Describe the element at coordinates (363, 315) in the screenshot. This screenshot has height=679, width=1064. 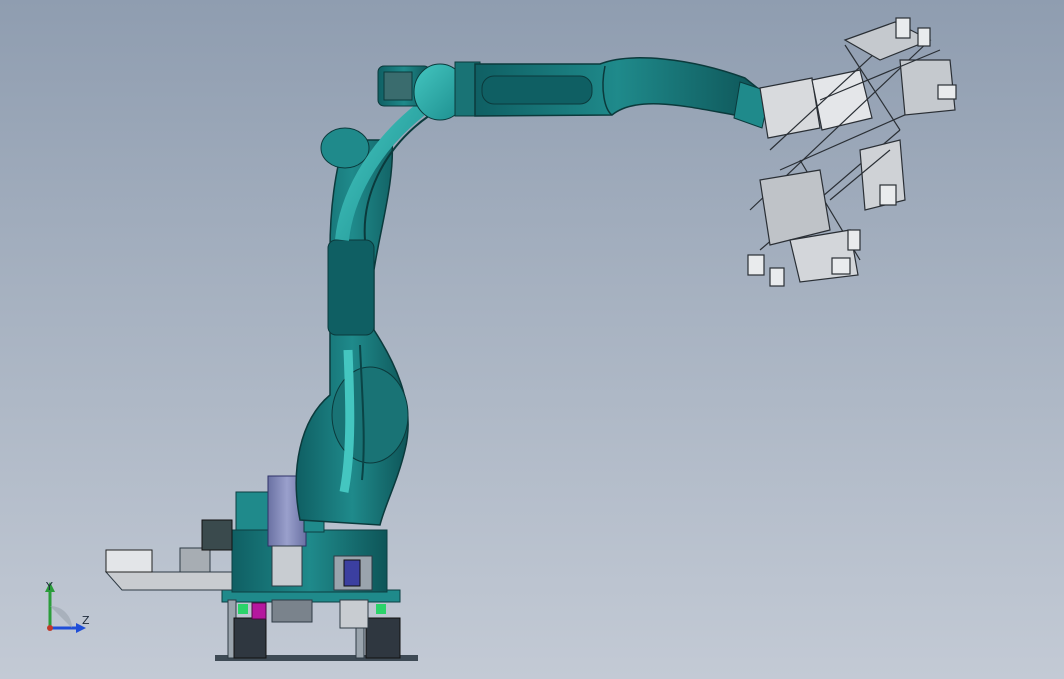
I see `lower-arm` at that location.